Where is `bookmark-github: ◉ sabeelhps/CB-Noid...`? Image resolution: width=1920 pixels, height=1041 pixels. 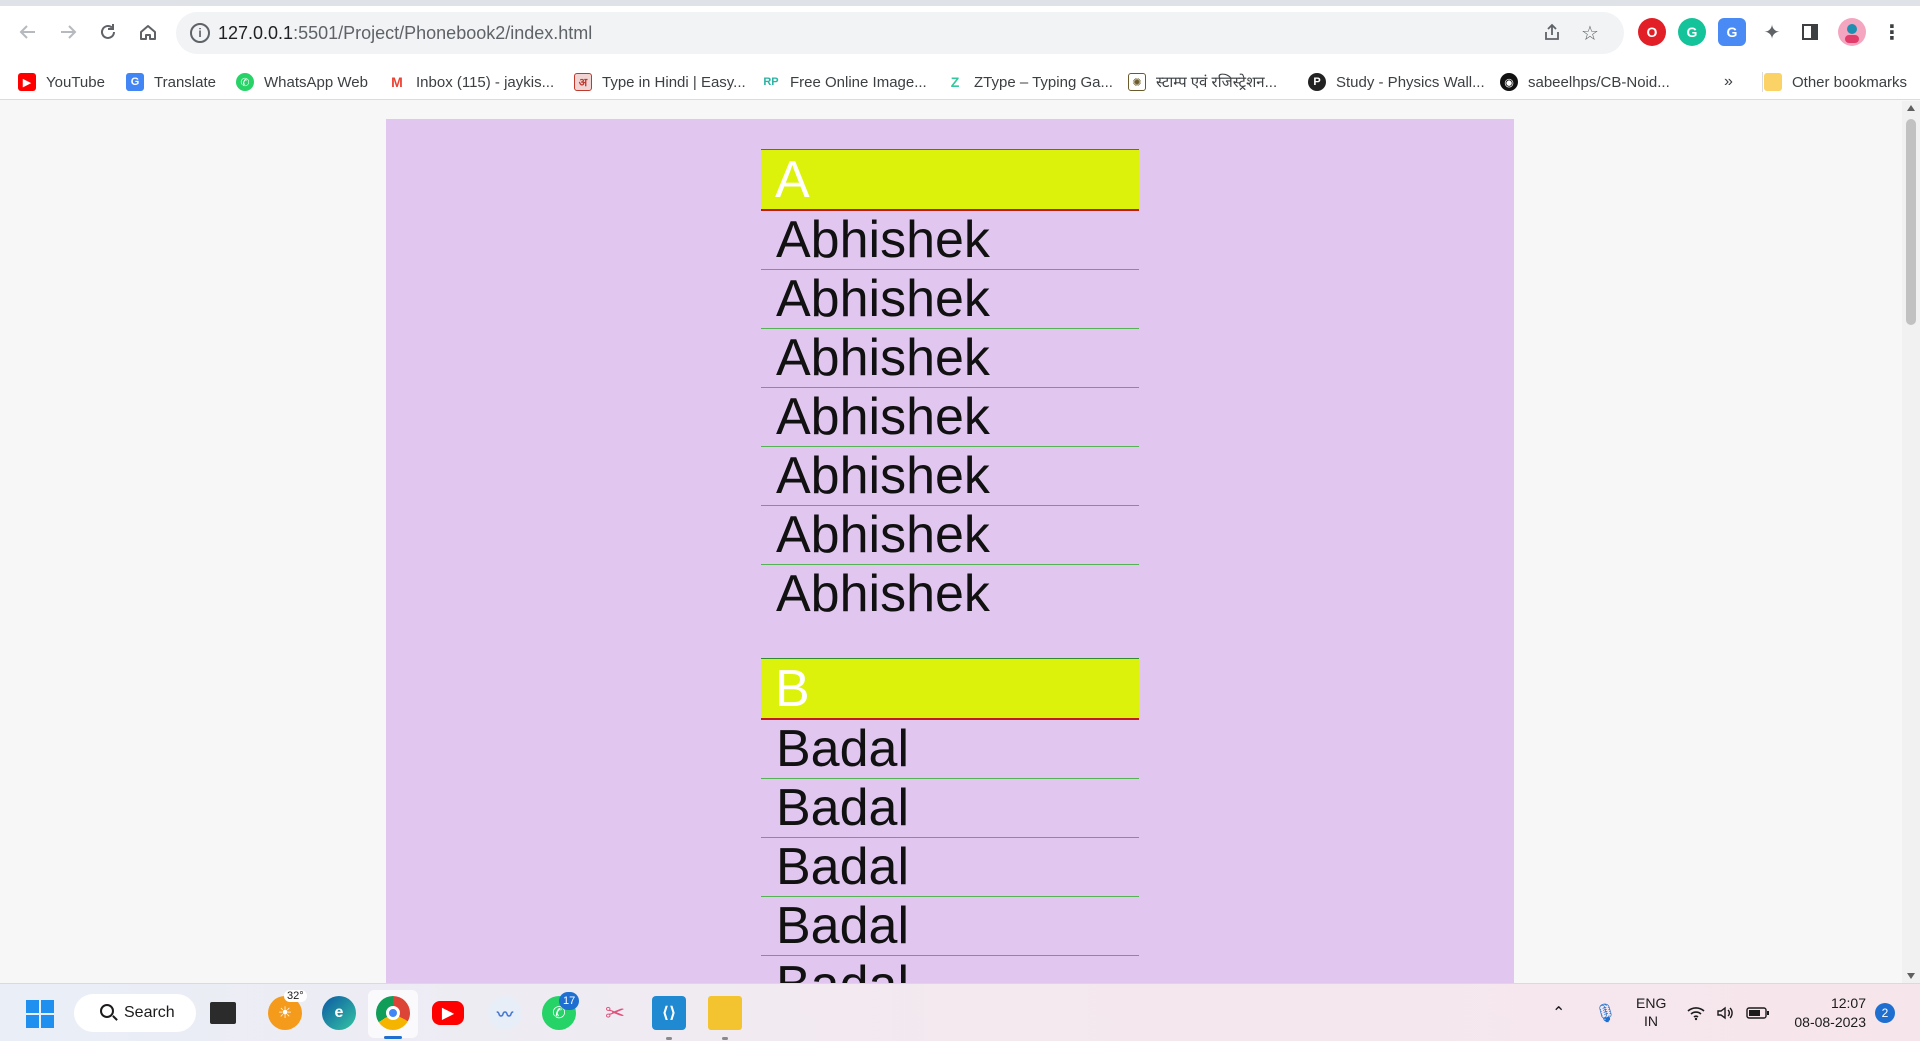
bookmark-github: ◉ sabeelhps/CB-Noid... is located at coordinates (1585, 82).